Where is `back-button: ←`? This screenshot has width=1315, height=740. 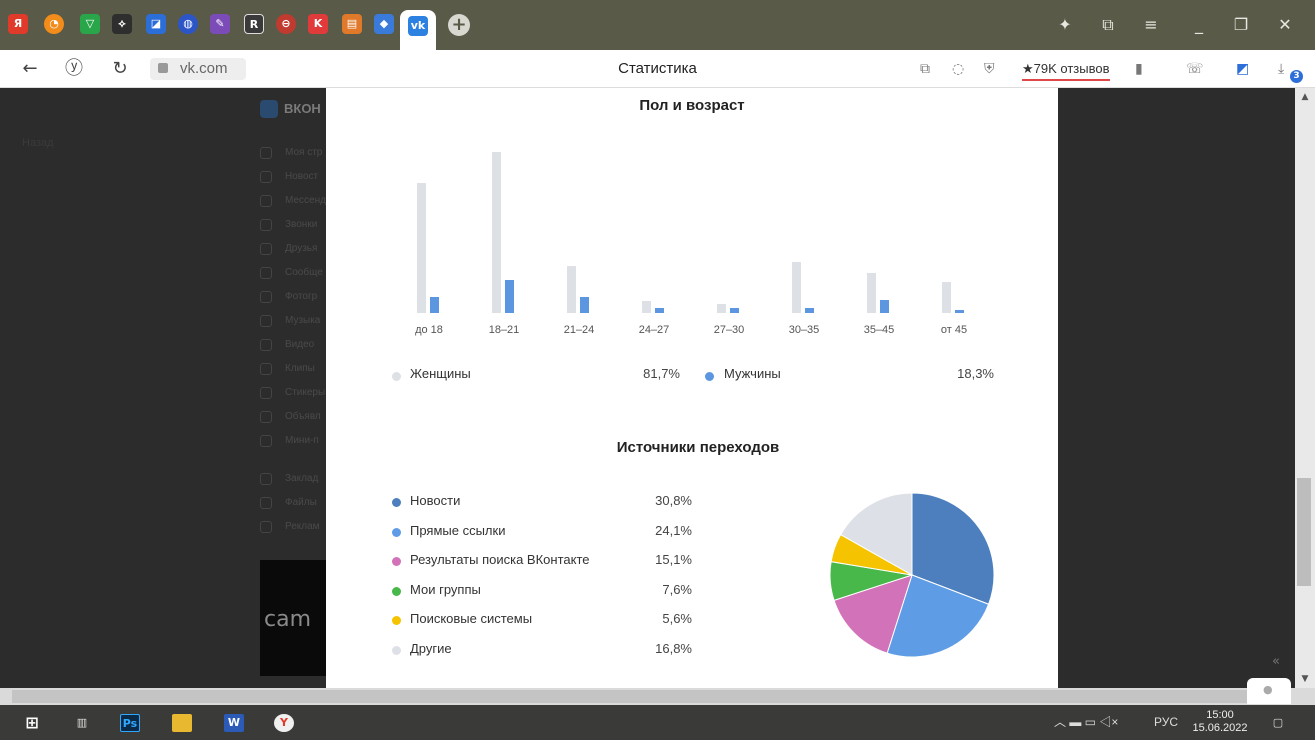
back-button: ← is located at coordinates (30, 69).